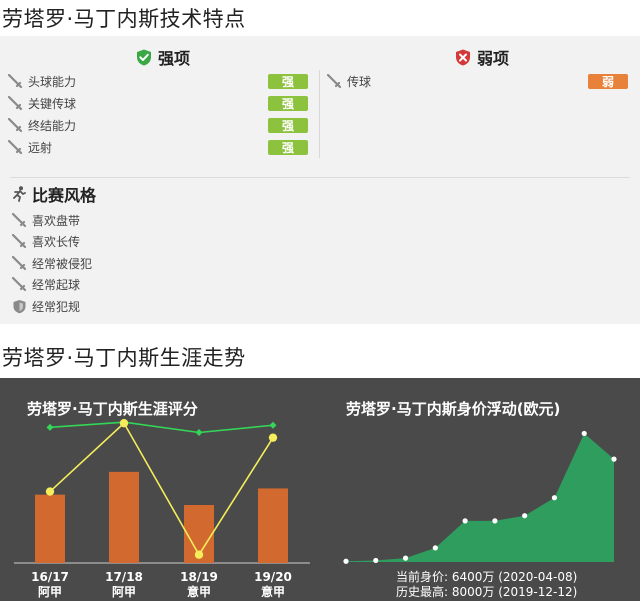 The height and width of the screenshot is (601, 640). What do you see at coordinates (608, 81) in the screenshot?
I see `weak-badge: 弱` at bounding box center [608, 81].